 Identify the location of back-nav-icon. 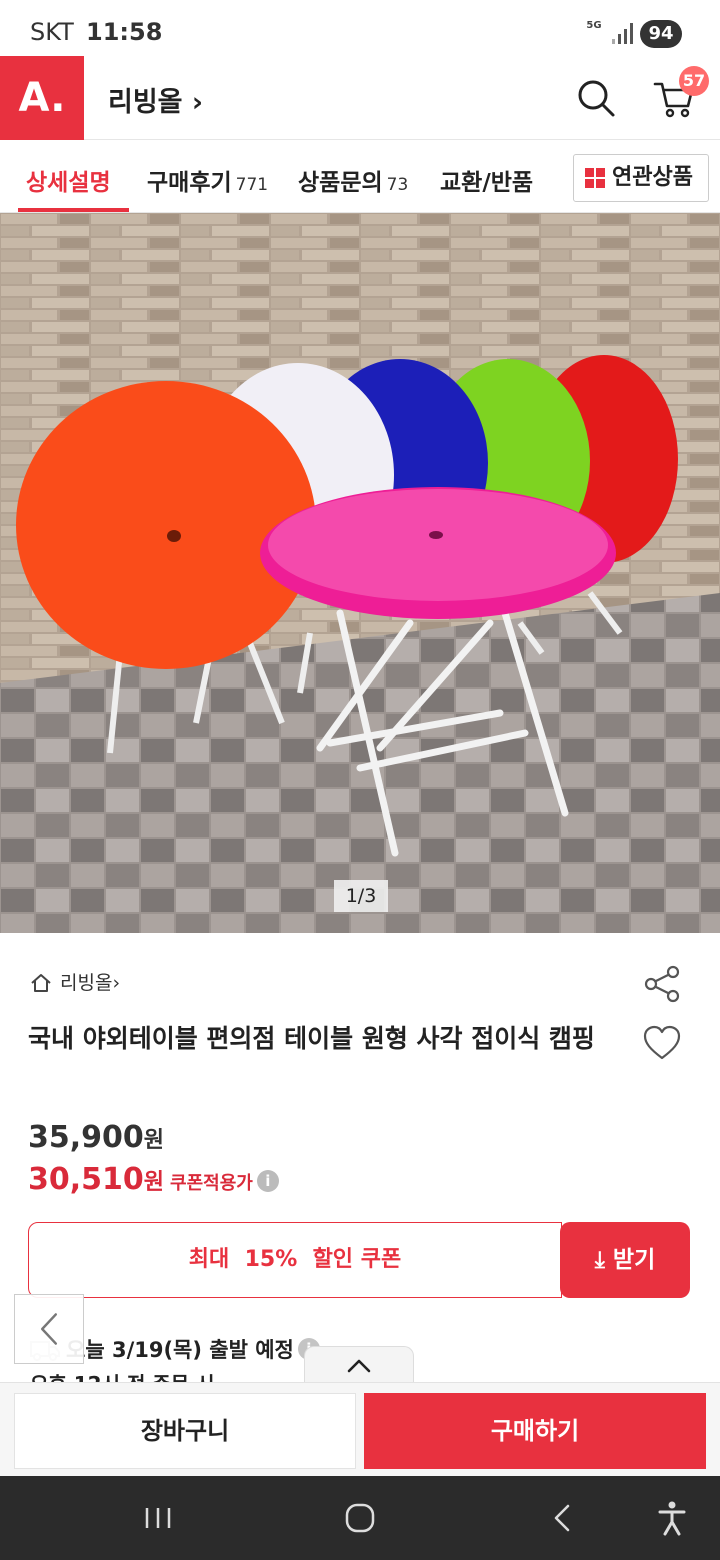
(562, 1518).